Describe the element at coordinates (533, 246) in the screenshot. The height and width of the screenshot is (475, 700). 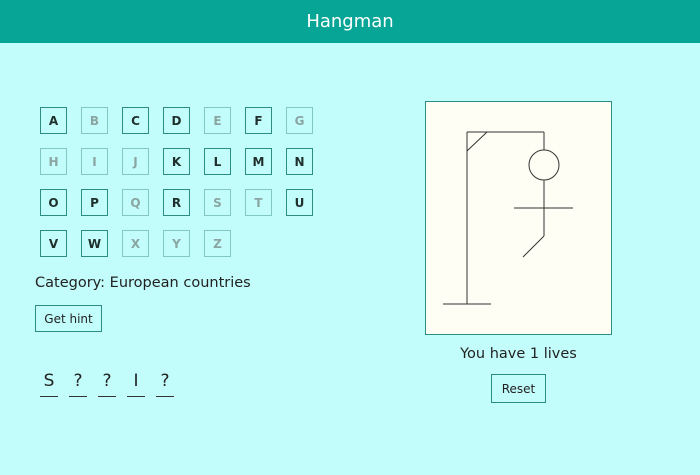
I see `hangman-left-leg` at that location.